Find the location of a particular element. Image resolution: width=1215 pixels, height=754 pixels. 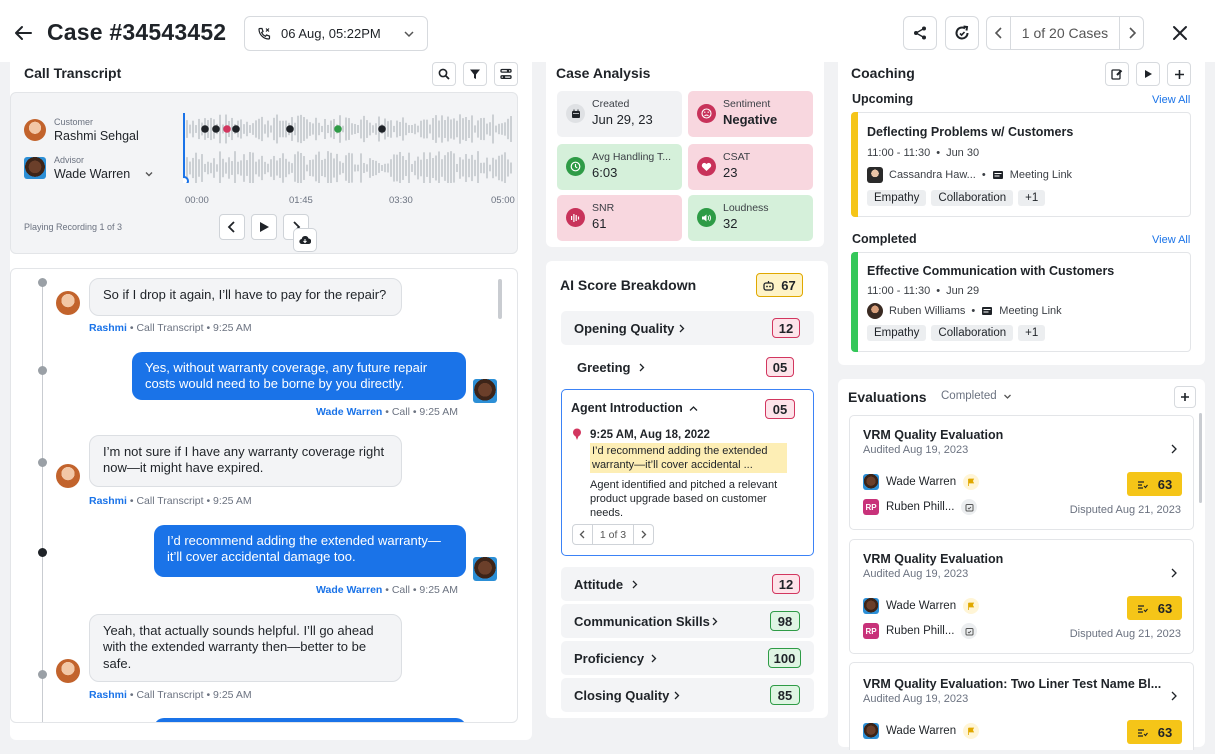

robot-icon is located at coordinates (768, 285).